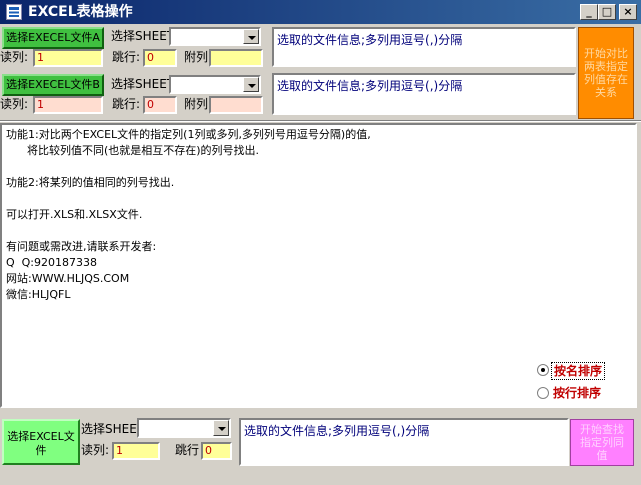 Image resolution: width=641 pixels, height=485 pixels. Describe the element at coordinates (606, 73) in the screenshot. I see `compare-columns-button: 开始对比两表指定列值存在关系` at that location.